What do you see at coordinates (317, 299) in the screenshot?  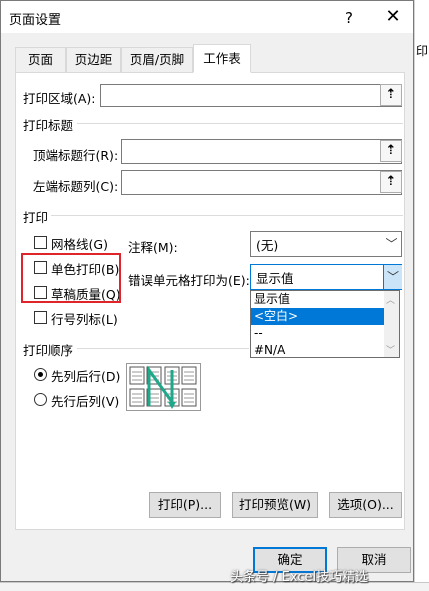 I see `dropdown-option: 显示值` at bounding box center [317, 299].